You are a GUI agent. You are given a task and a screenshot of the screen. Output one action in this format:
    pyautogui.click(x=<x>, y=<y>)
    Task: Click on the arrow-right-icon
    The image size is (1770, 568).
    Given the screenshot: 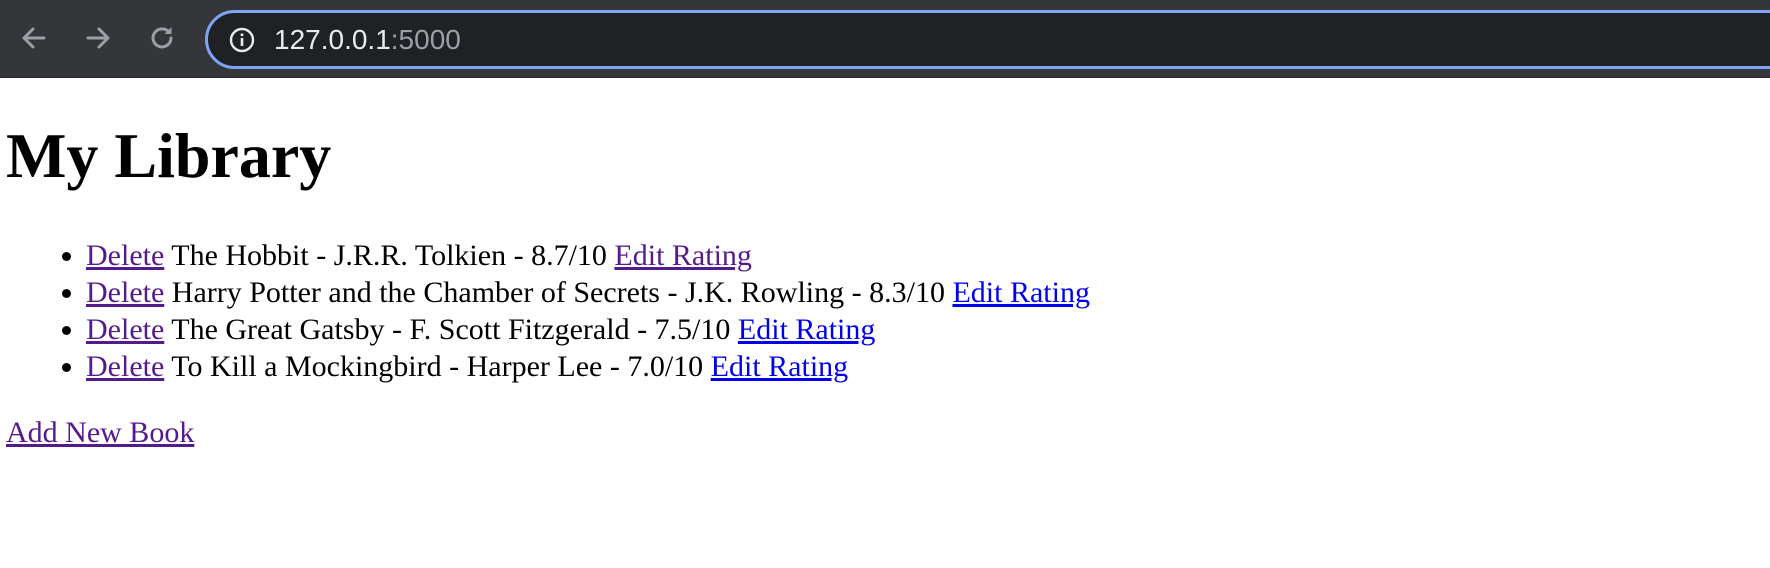 What is the action you would take?
    pyautogui.click(x=98, y=38)
    